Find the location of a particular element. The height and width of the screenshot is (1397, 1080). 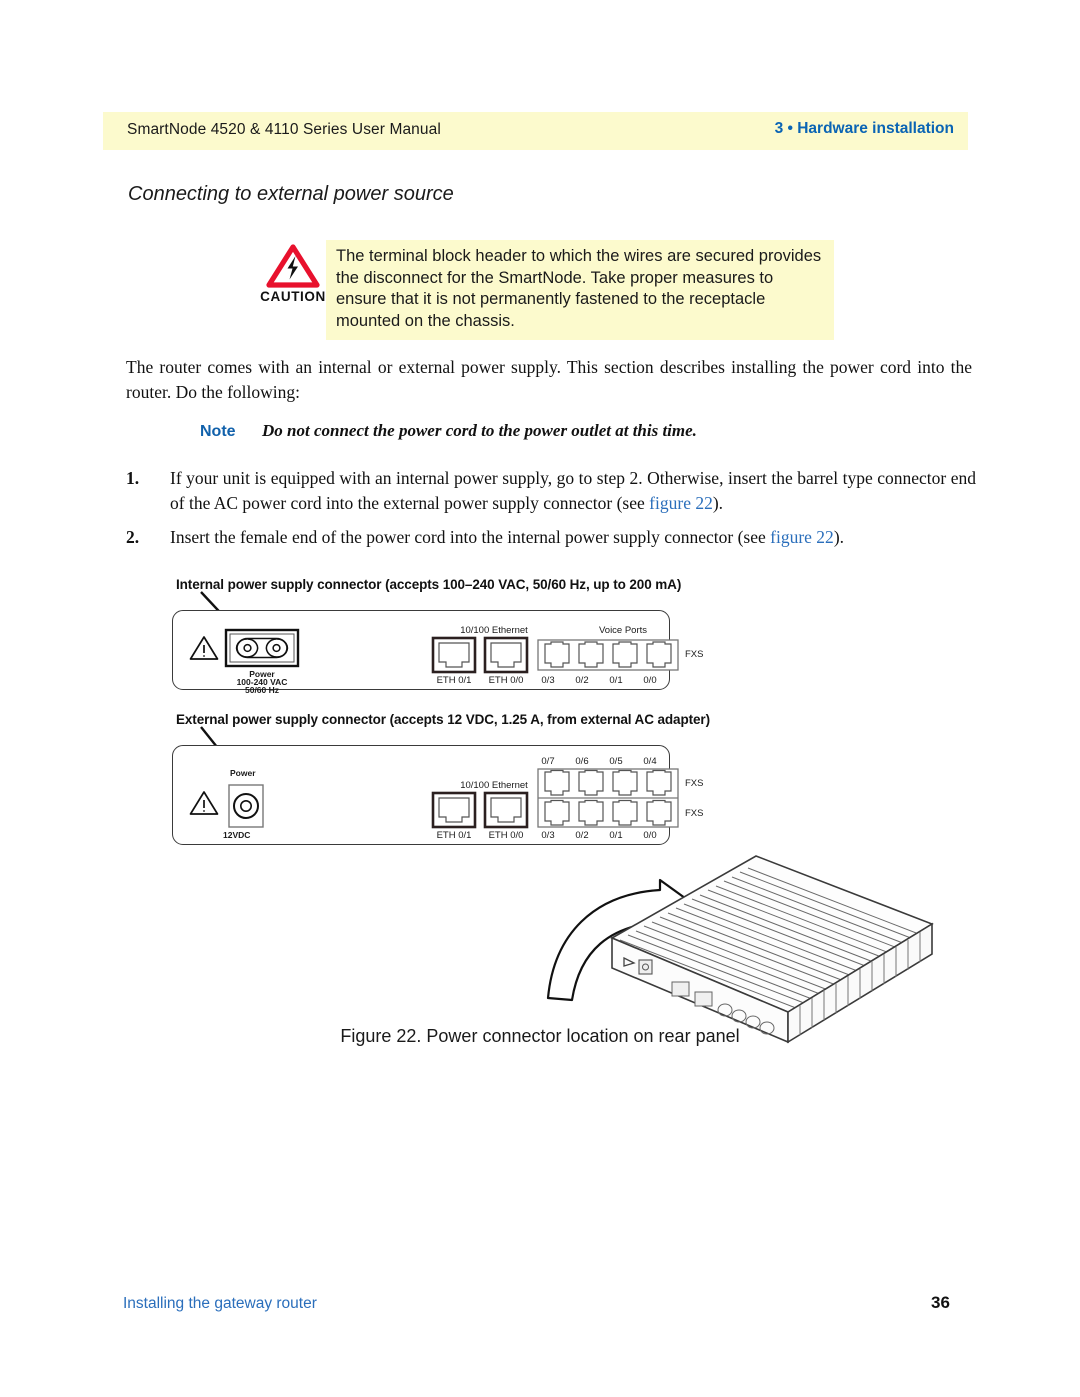

fxs-label-top: FXS is located at coordinates (694, 783).